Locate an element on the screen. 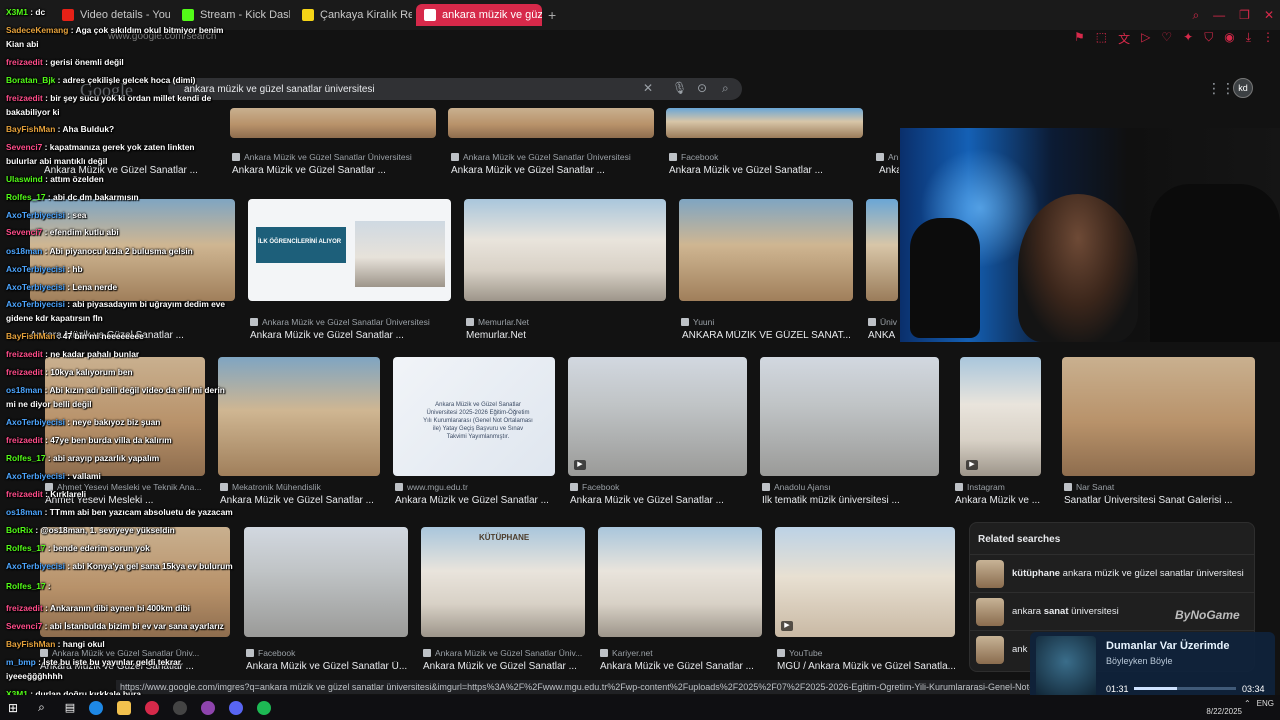  search-tabs-icon: ⌕ is located at coordinates (1195, 15).